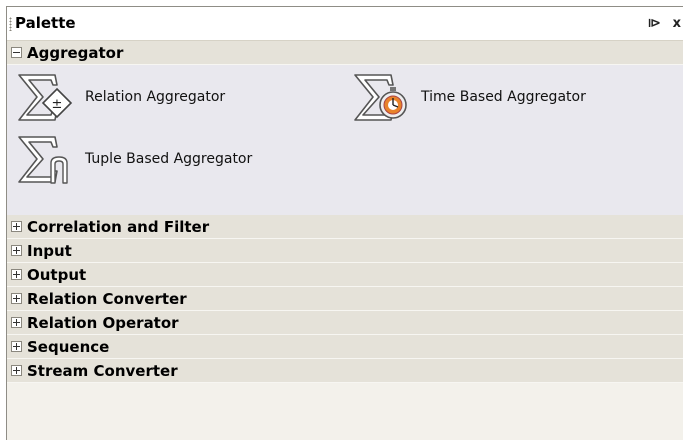  What do you see at coordinates (345, 299) in the screenshot?
I see `category-relation-converter: Relation Converter` at bounding box center [345, 299].